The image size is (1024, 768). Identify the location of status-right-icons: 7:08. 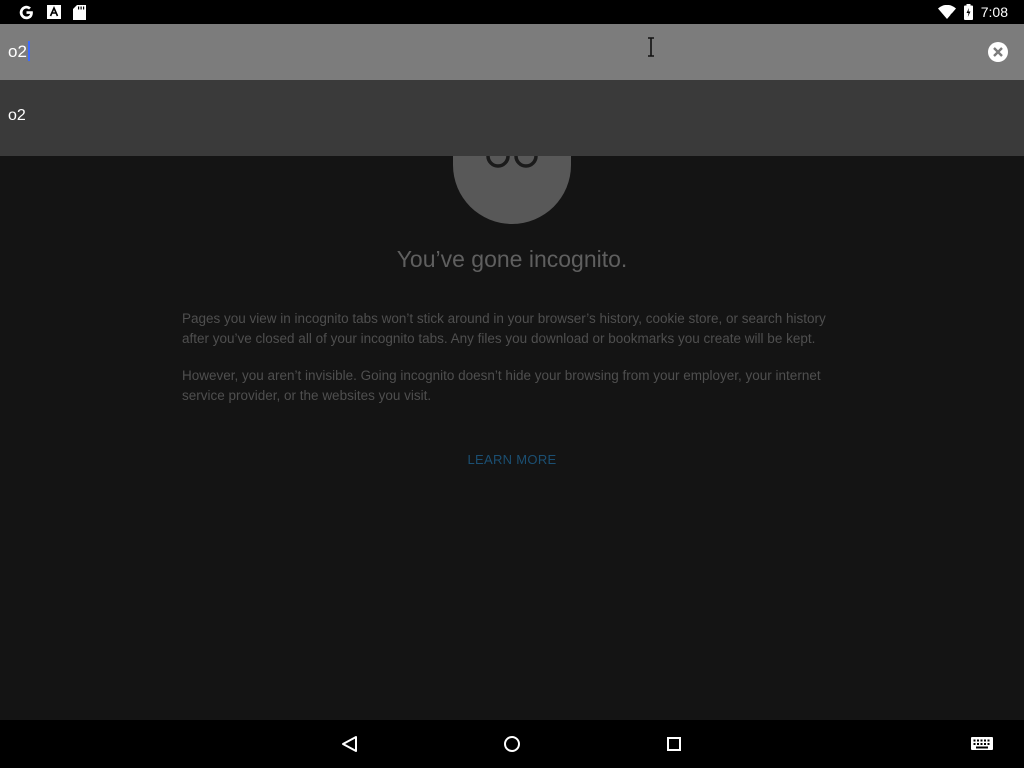
(972, 12).